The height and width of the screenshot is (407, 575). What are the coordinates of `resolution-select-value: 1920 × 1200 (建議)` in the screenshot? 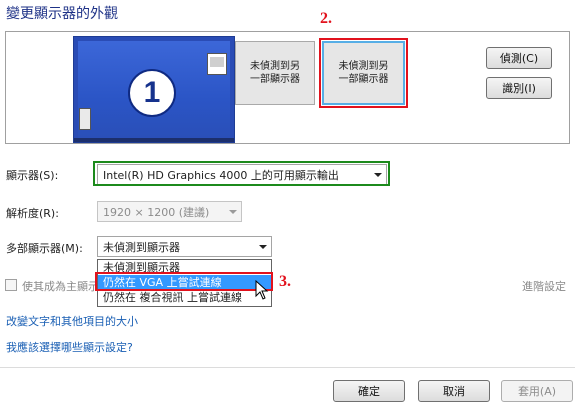 It's located at (156, 212).